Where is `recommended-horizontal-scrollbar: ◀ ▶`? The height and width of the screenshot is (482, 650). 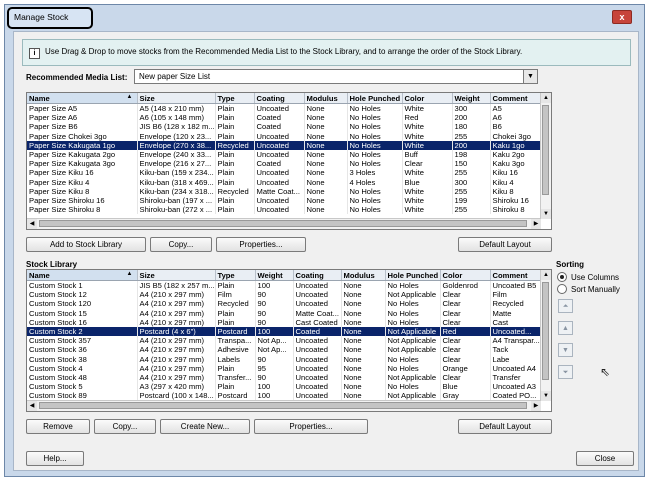 recommended-horizontal-scrollbar: ◀ ▶ is located at coordinates (284, 223).